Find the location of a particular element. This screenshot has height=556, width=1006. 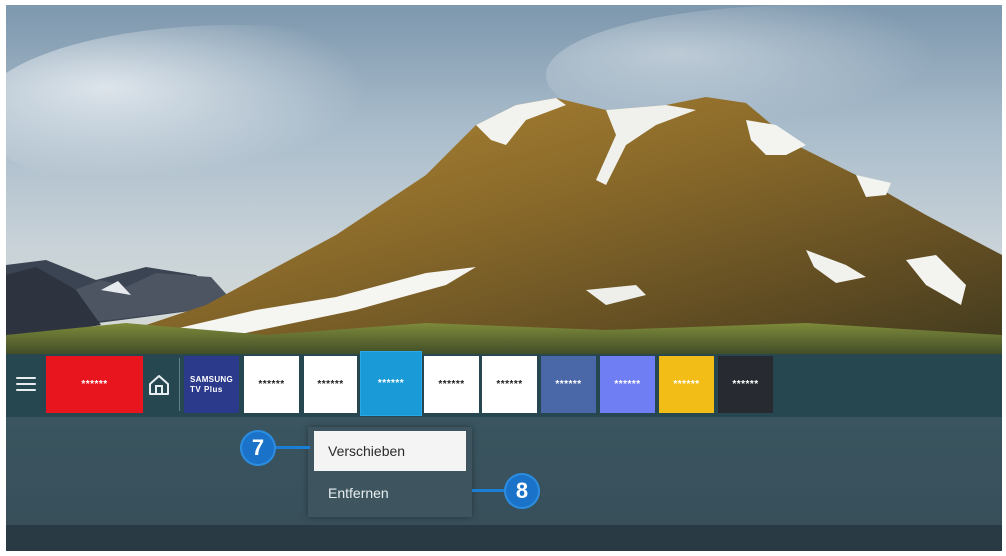

options-menu: Verschieben Entfernen is located at coordinates (390, 472).